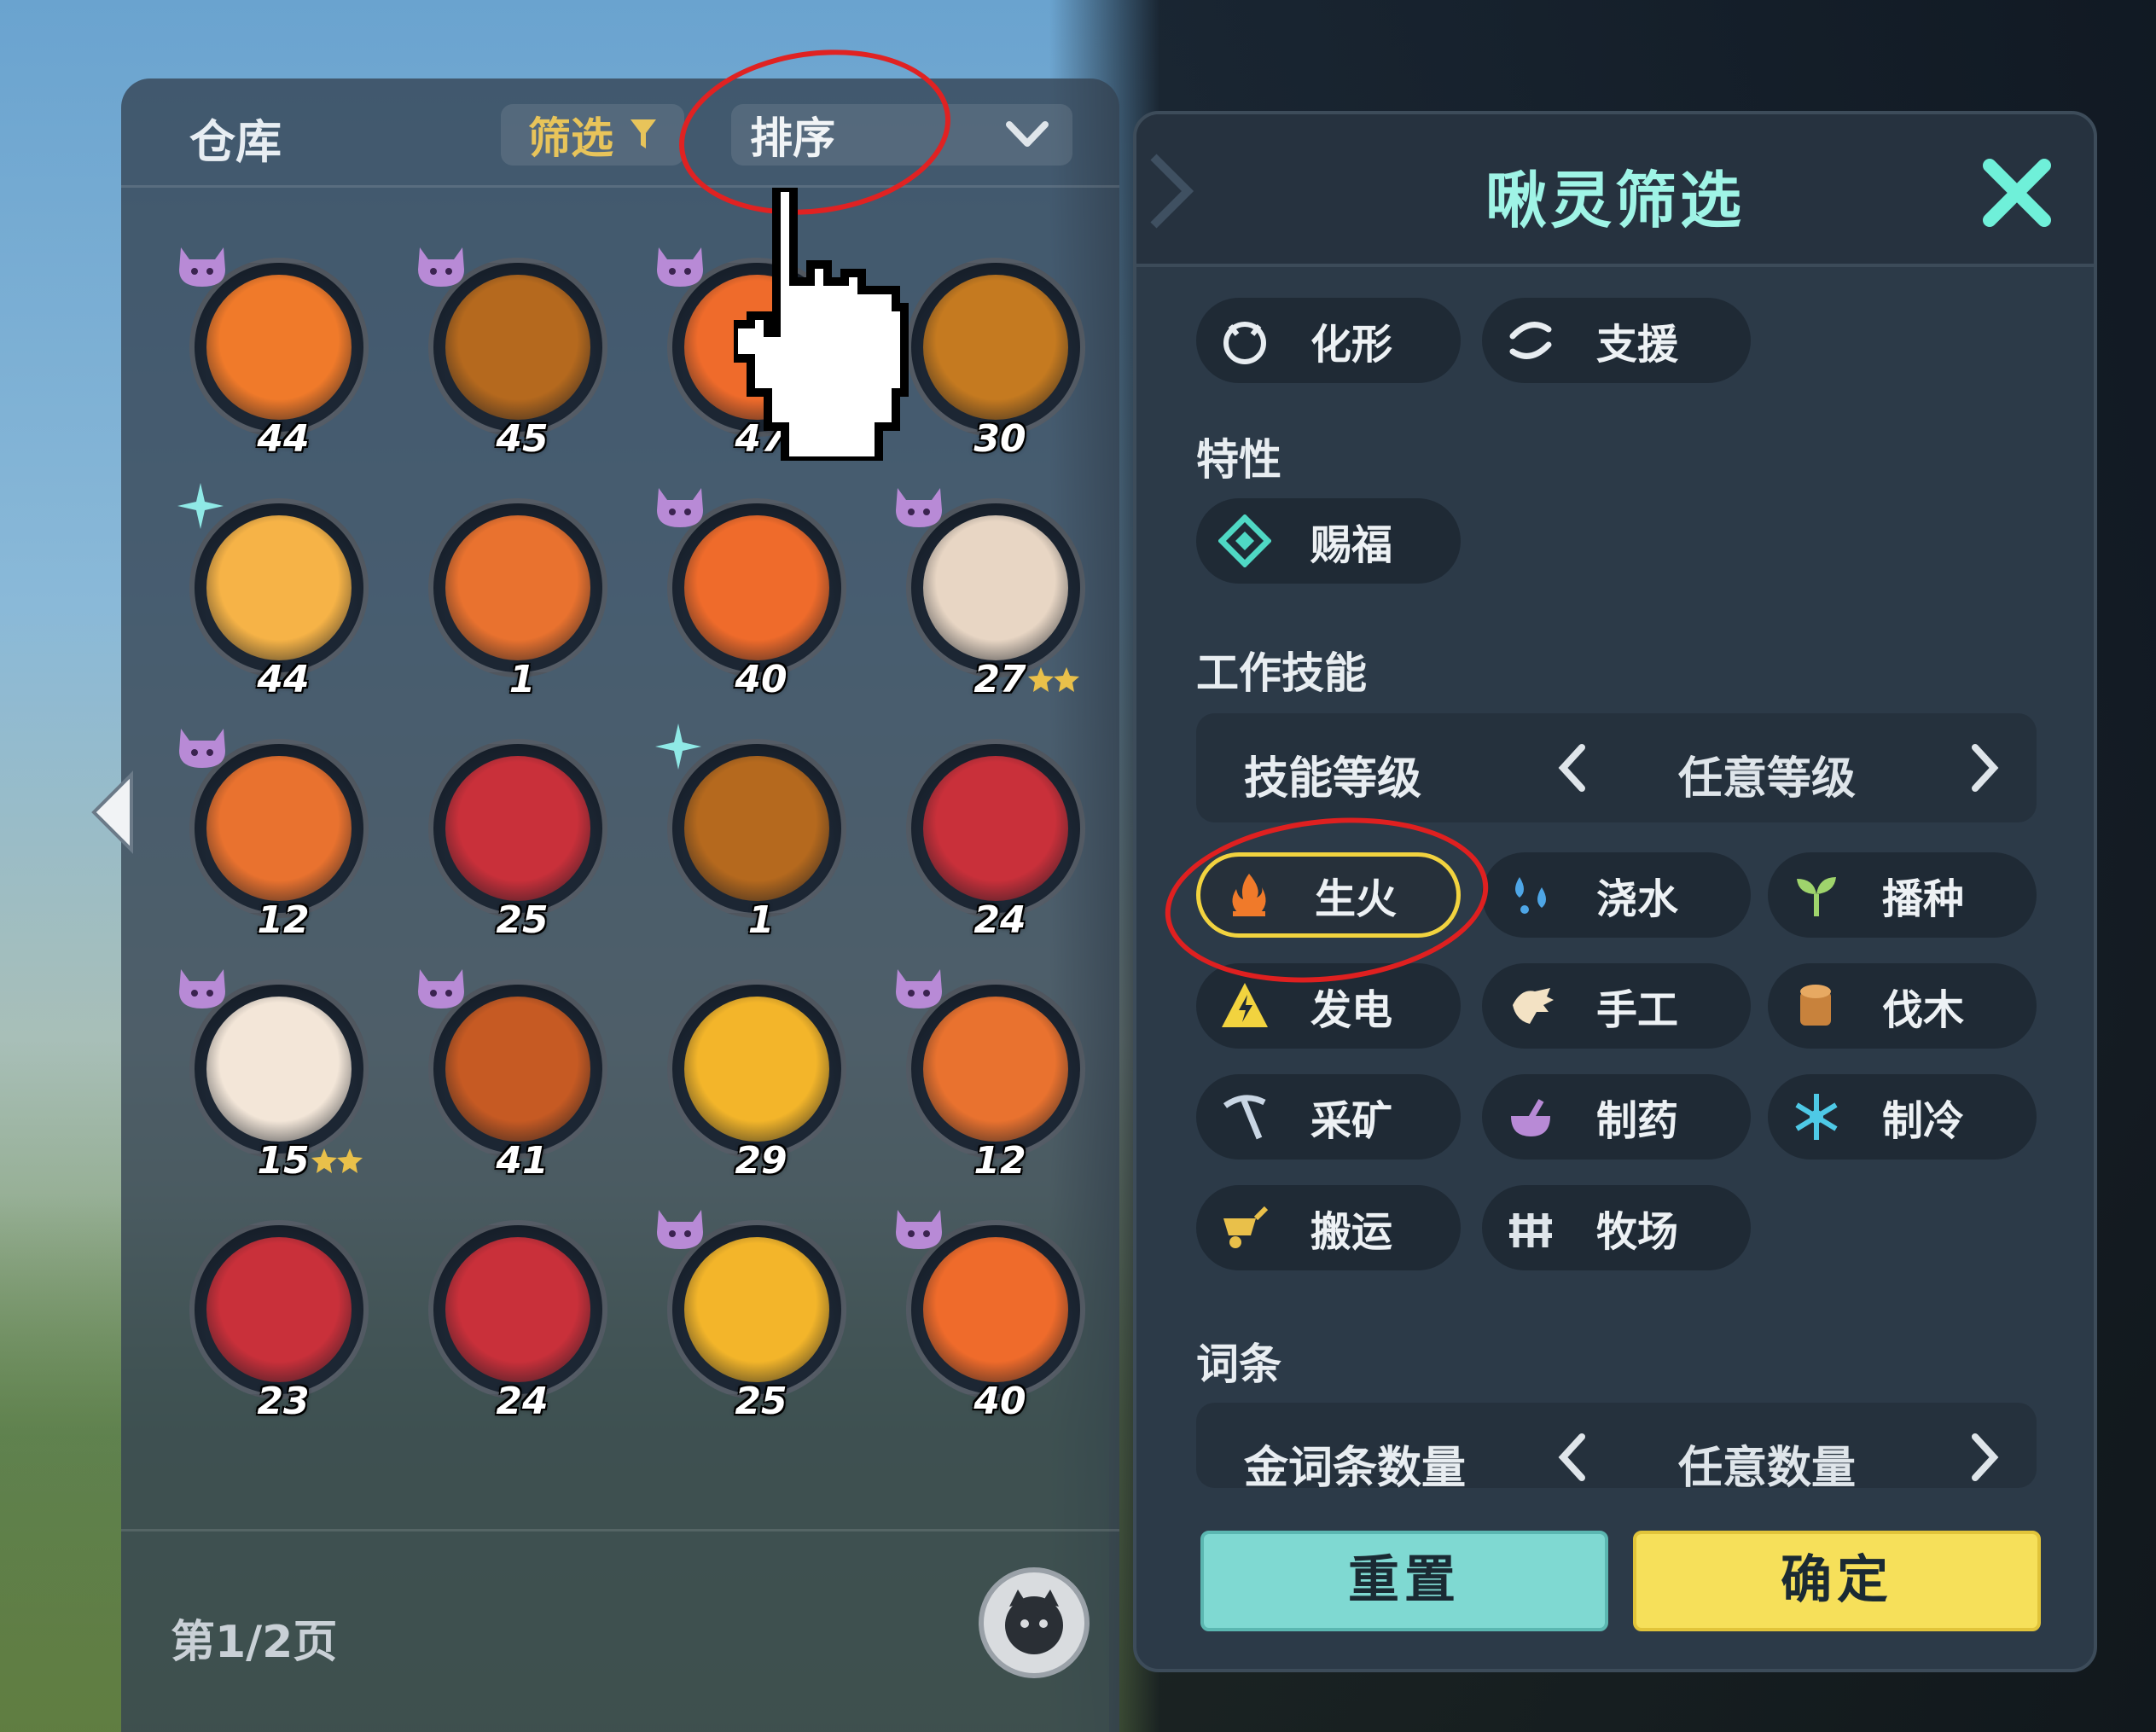 This screenshot has height=1732, width=2156. What do you see at coordinates (235, 142) in the screenshot?
I see `storage-title: 仓库` at bounding box center [235, 142].